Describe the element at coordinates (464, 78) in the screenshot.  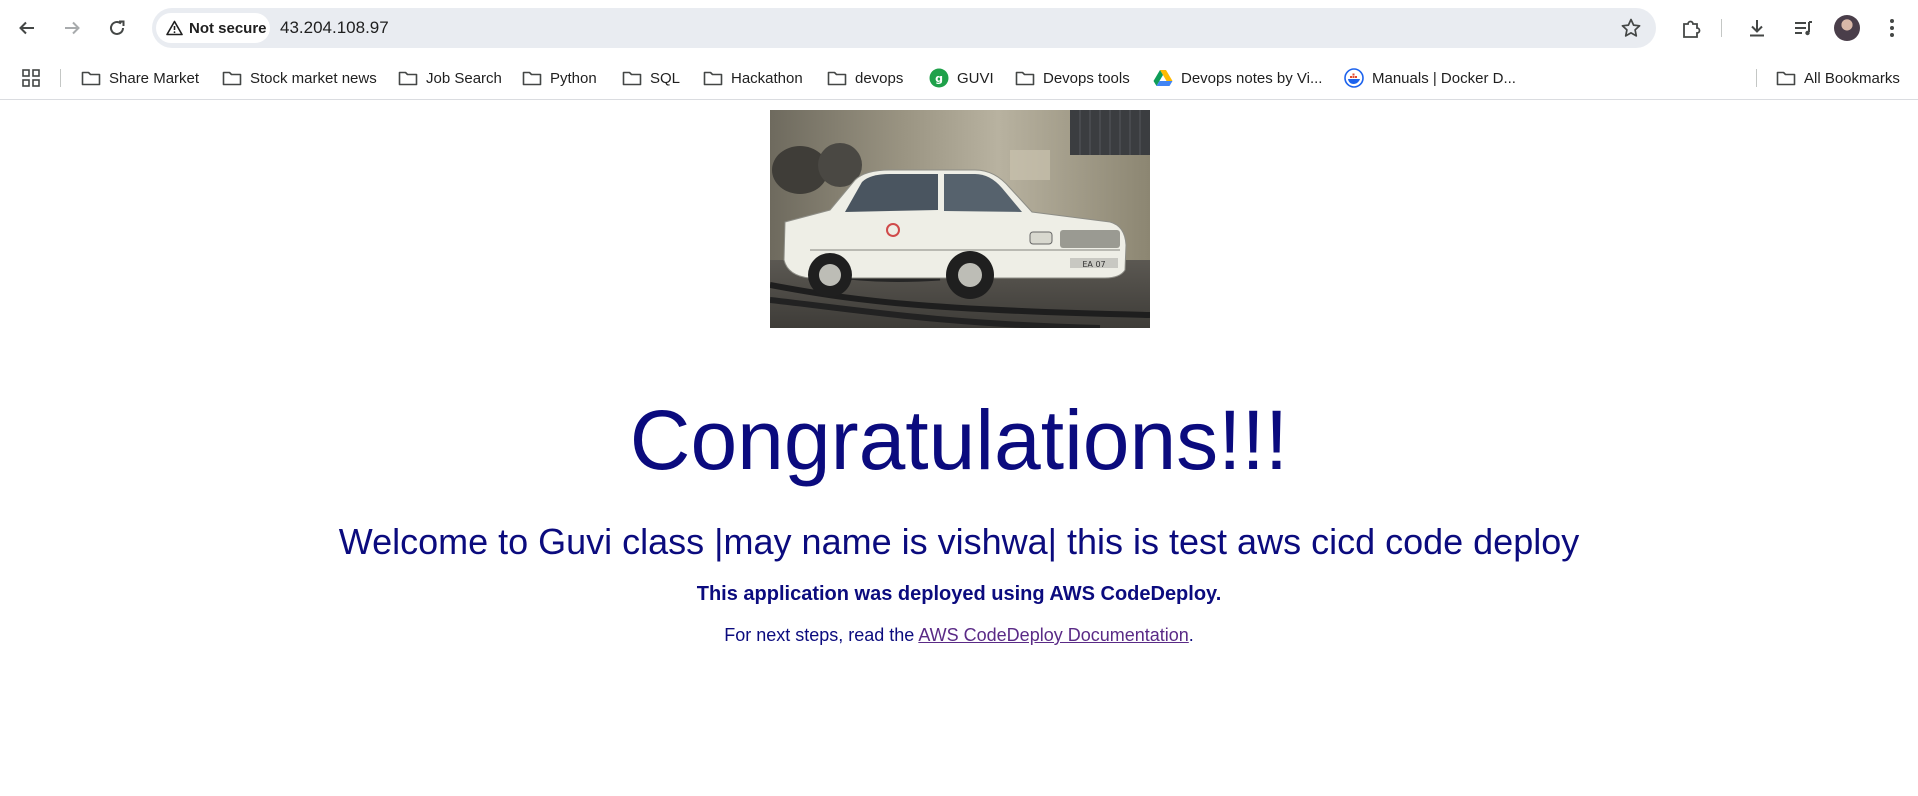
I see `bookmark-label: Job Search` at that location.